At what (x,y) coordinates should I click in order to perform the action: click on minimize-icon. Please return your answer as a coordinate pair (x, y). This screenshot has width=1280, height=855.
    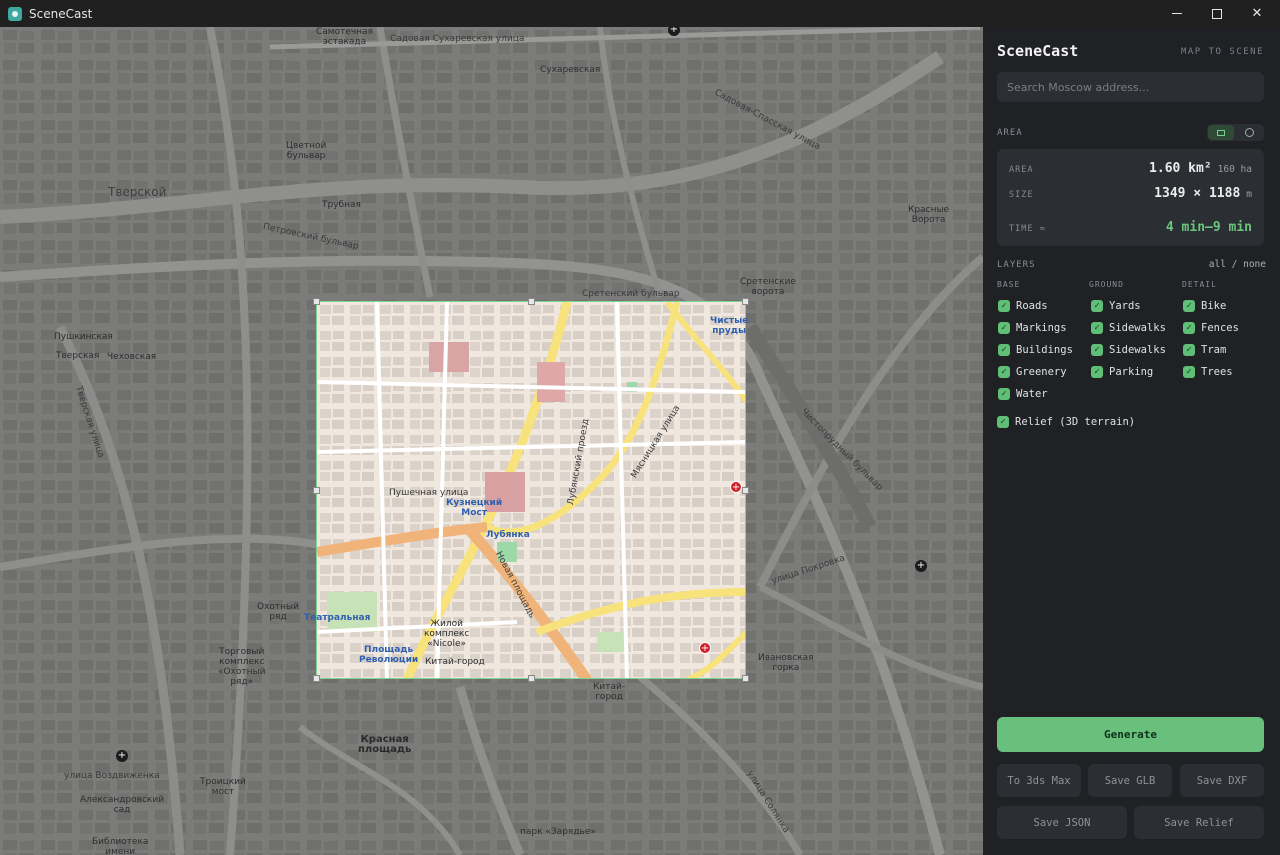
    Looking at the image, I should click on (1177, 13).